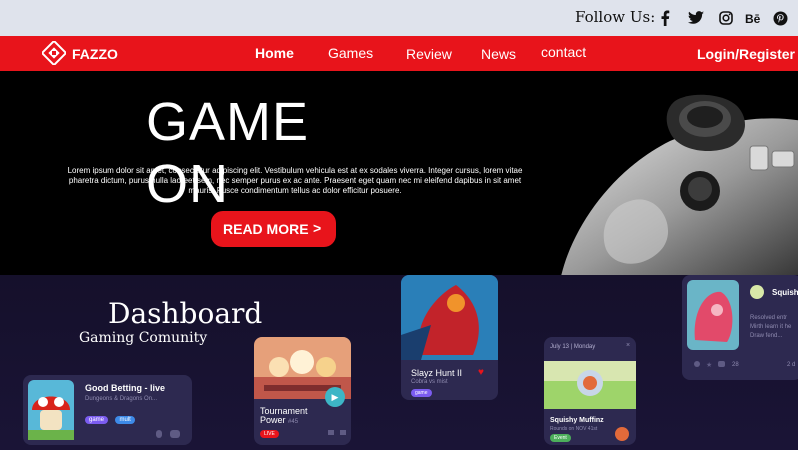 The width and height of the screenshot is (798, 450). I want to click on wifi-icon, so click(331, 432).